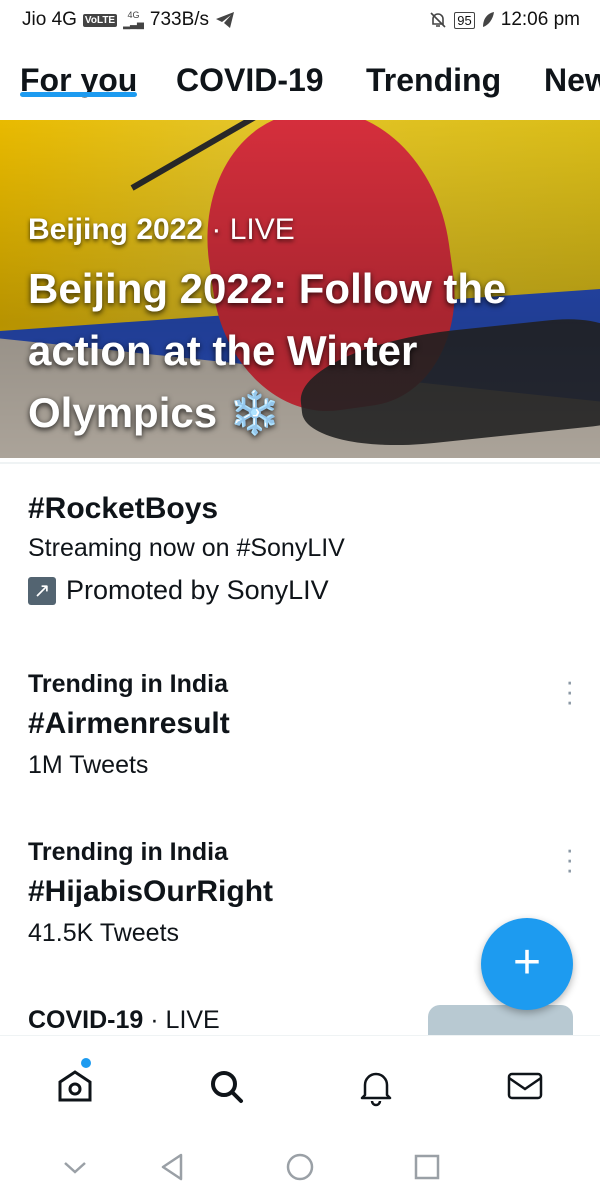 This screenshot has width=600, height=1200. I want to click on carrier-label: Jio 4G, so click(49, 19).